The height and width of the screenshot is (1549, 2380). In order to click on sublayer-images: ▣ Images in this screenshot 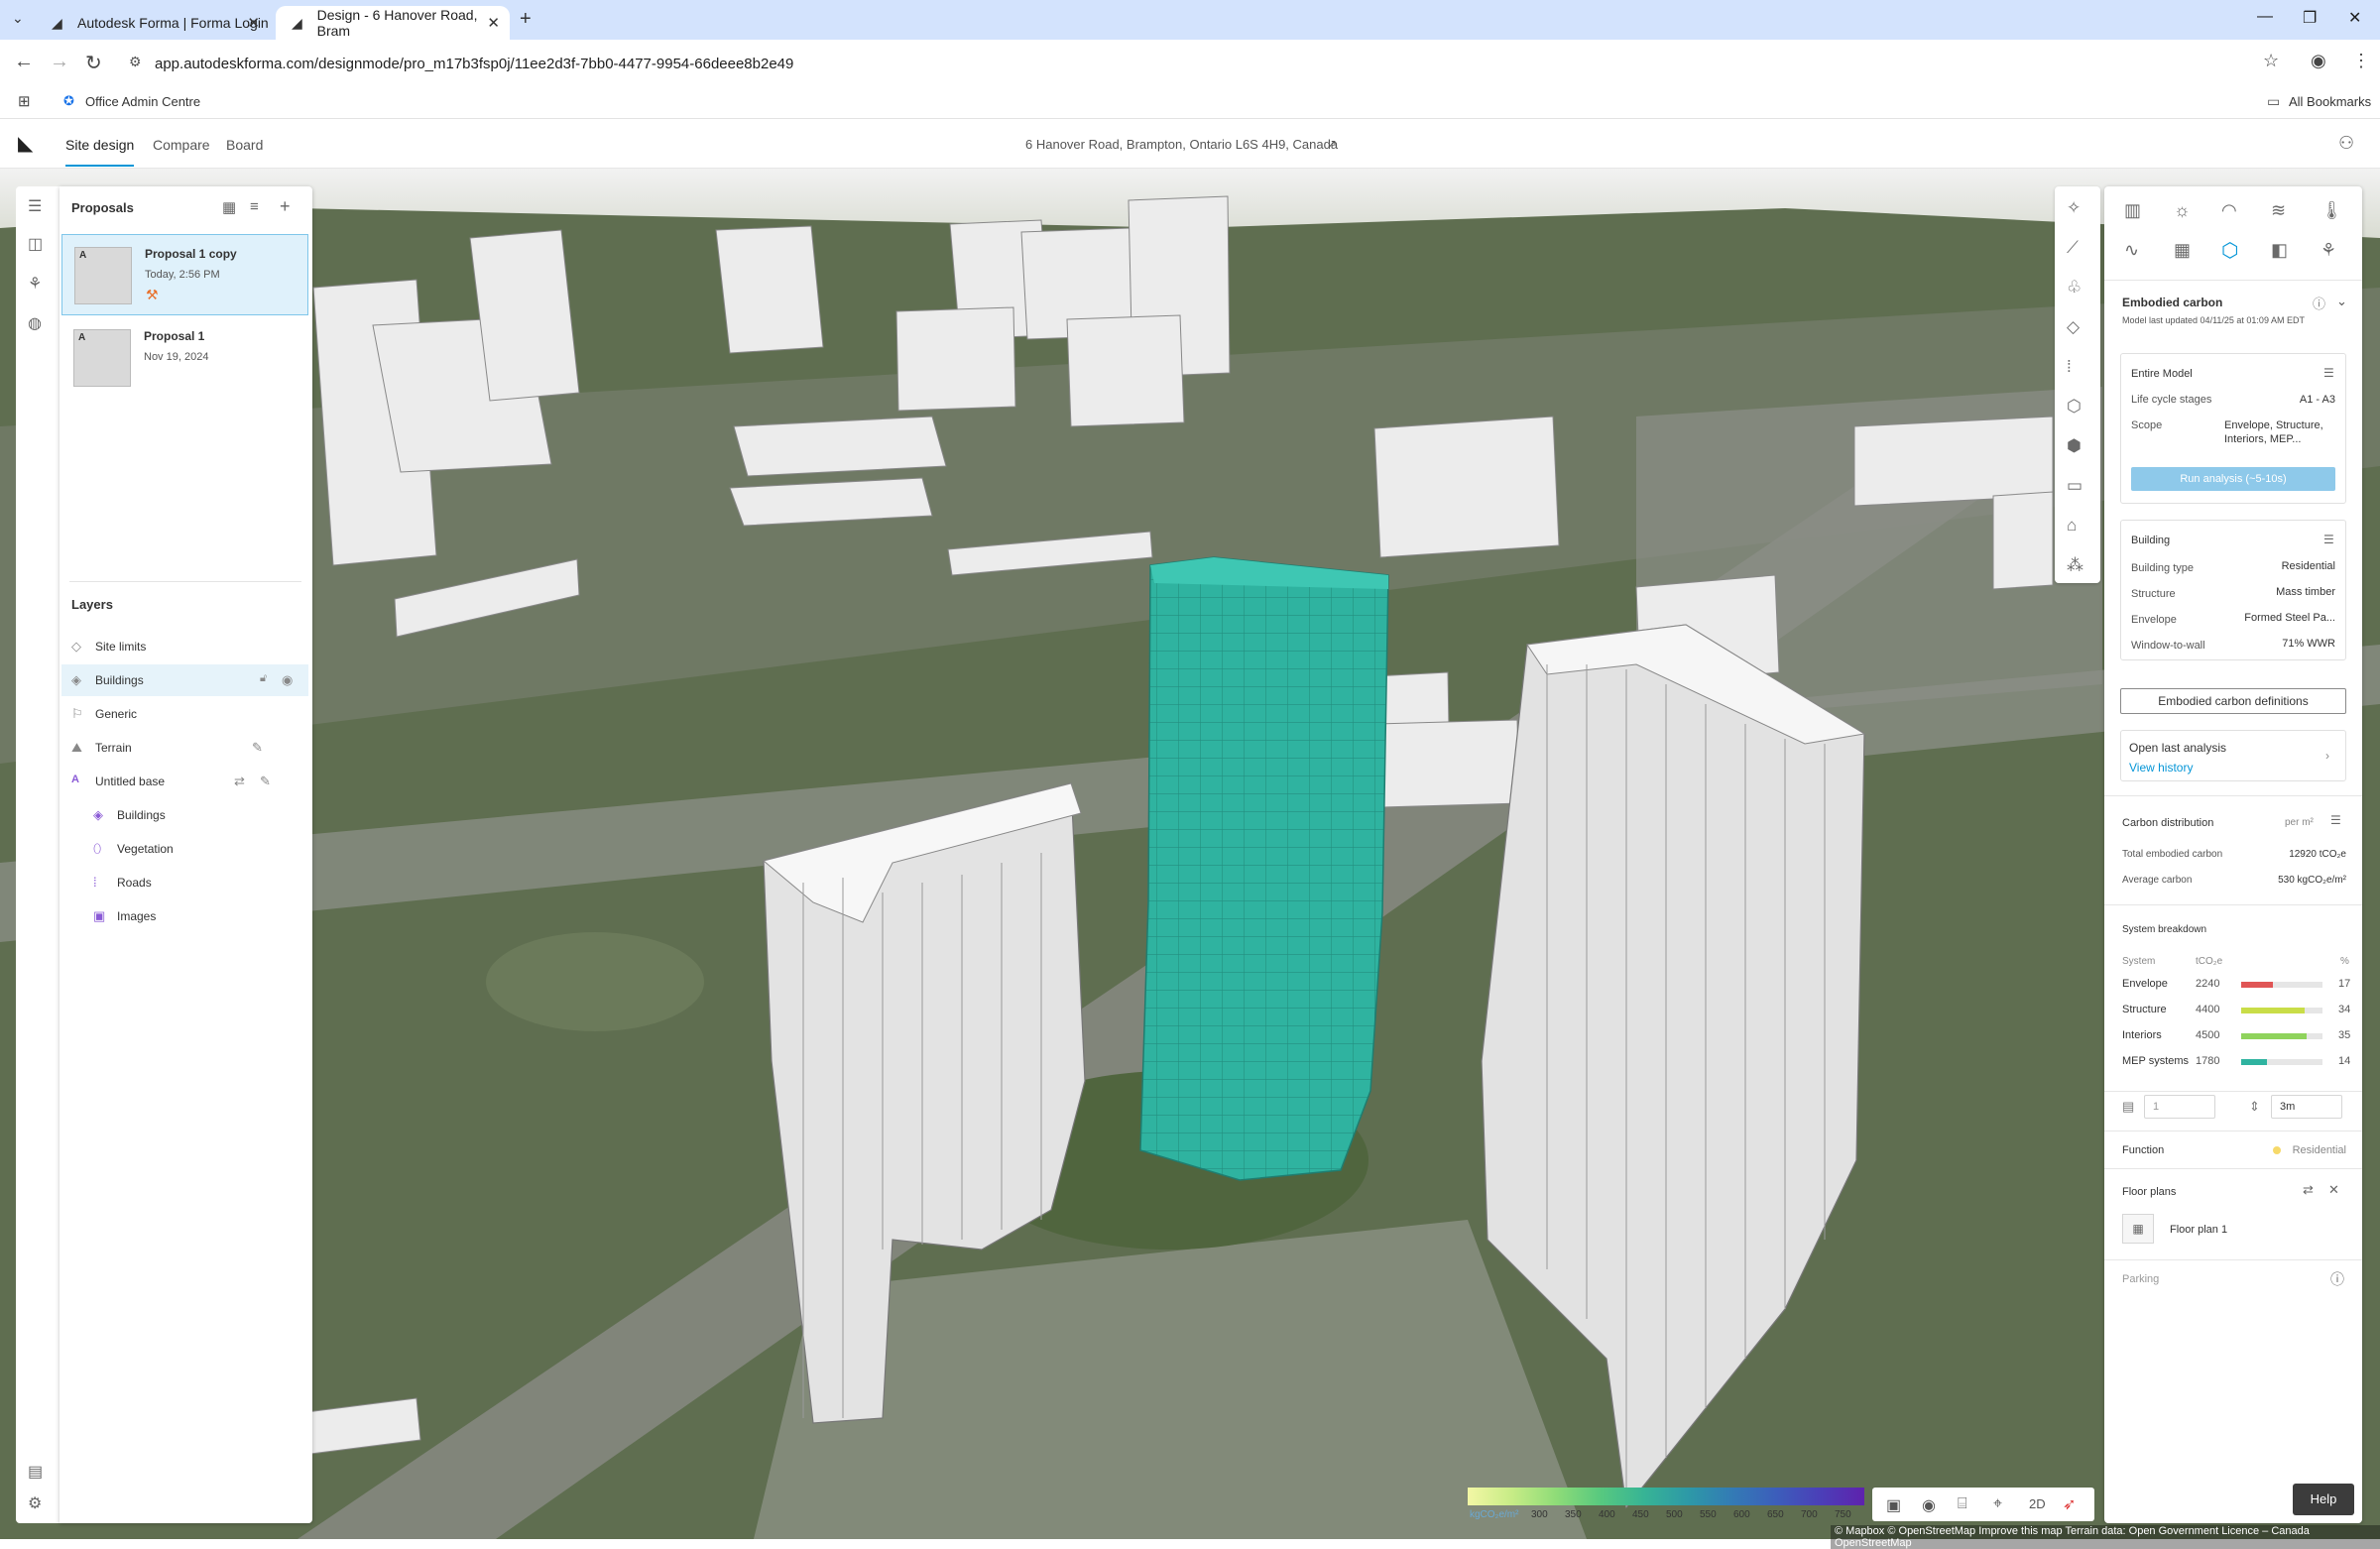, I will do `click(184, 916)`.